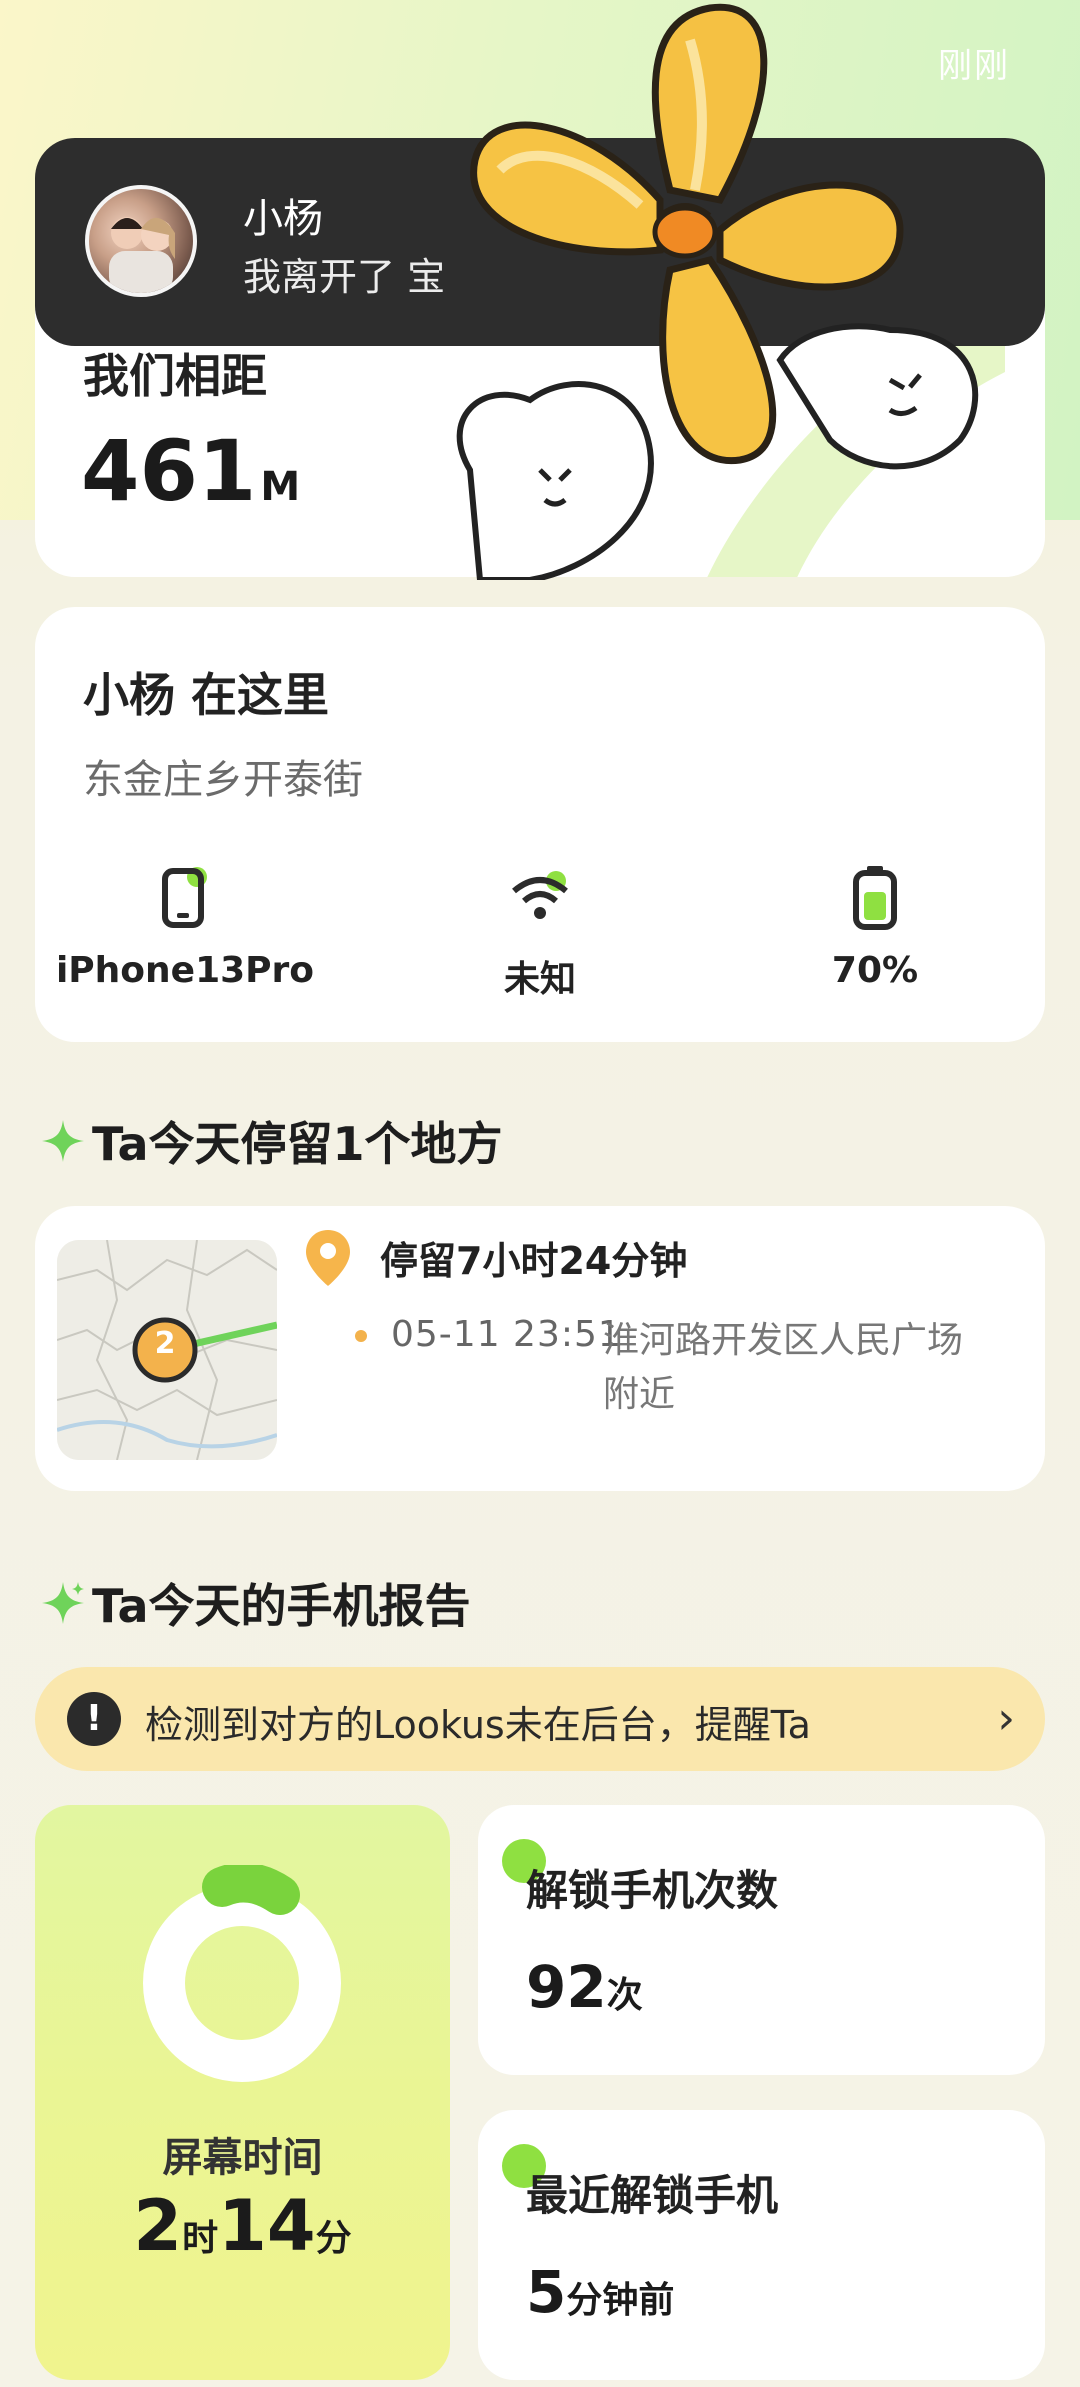 The image size is (1080, 2387). What do you see at coordinates (165, 1343) in the screenshot?
I see `map-marker-number: 2` at bounding box center [165, 1343].